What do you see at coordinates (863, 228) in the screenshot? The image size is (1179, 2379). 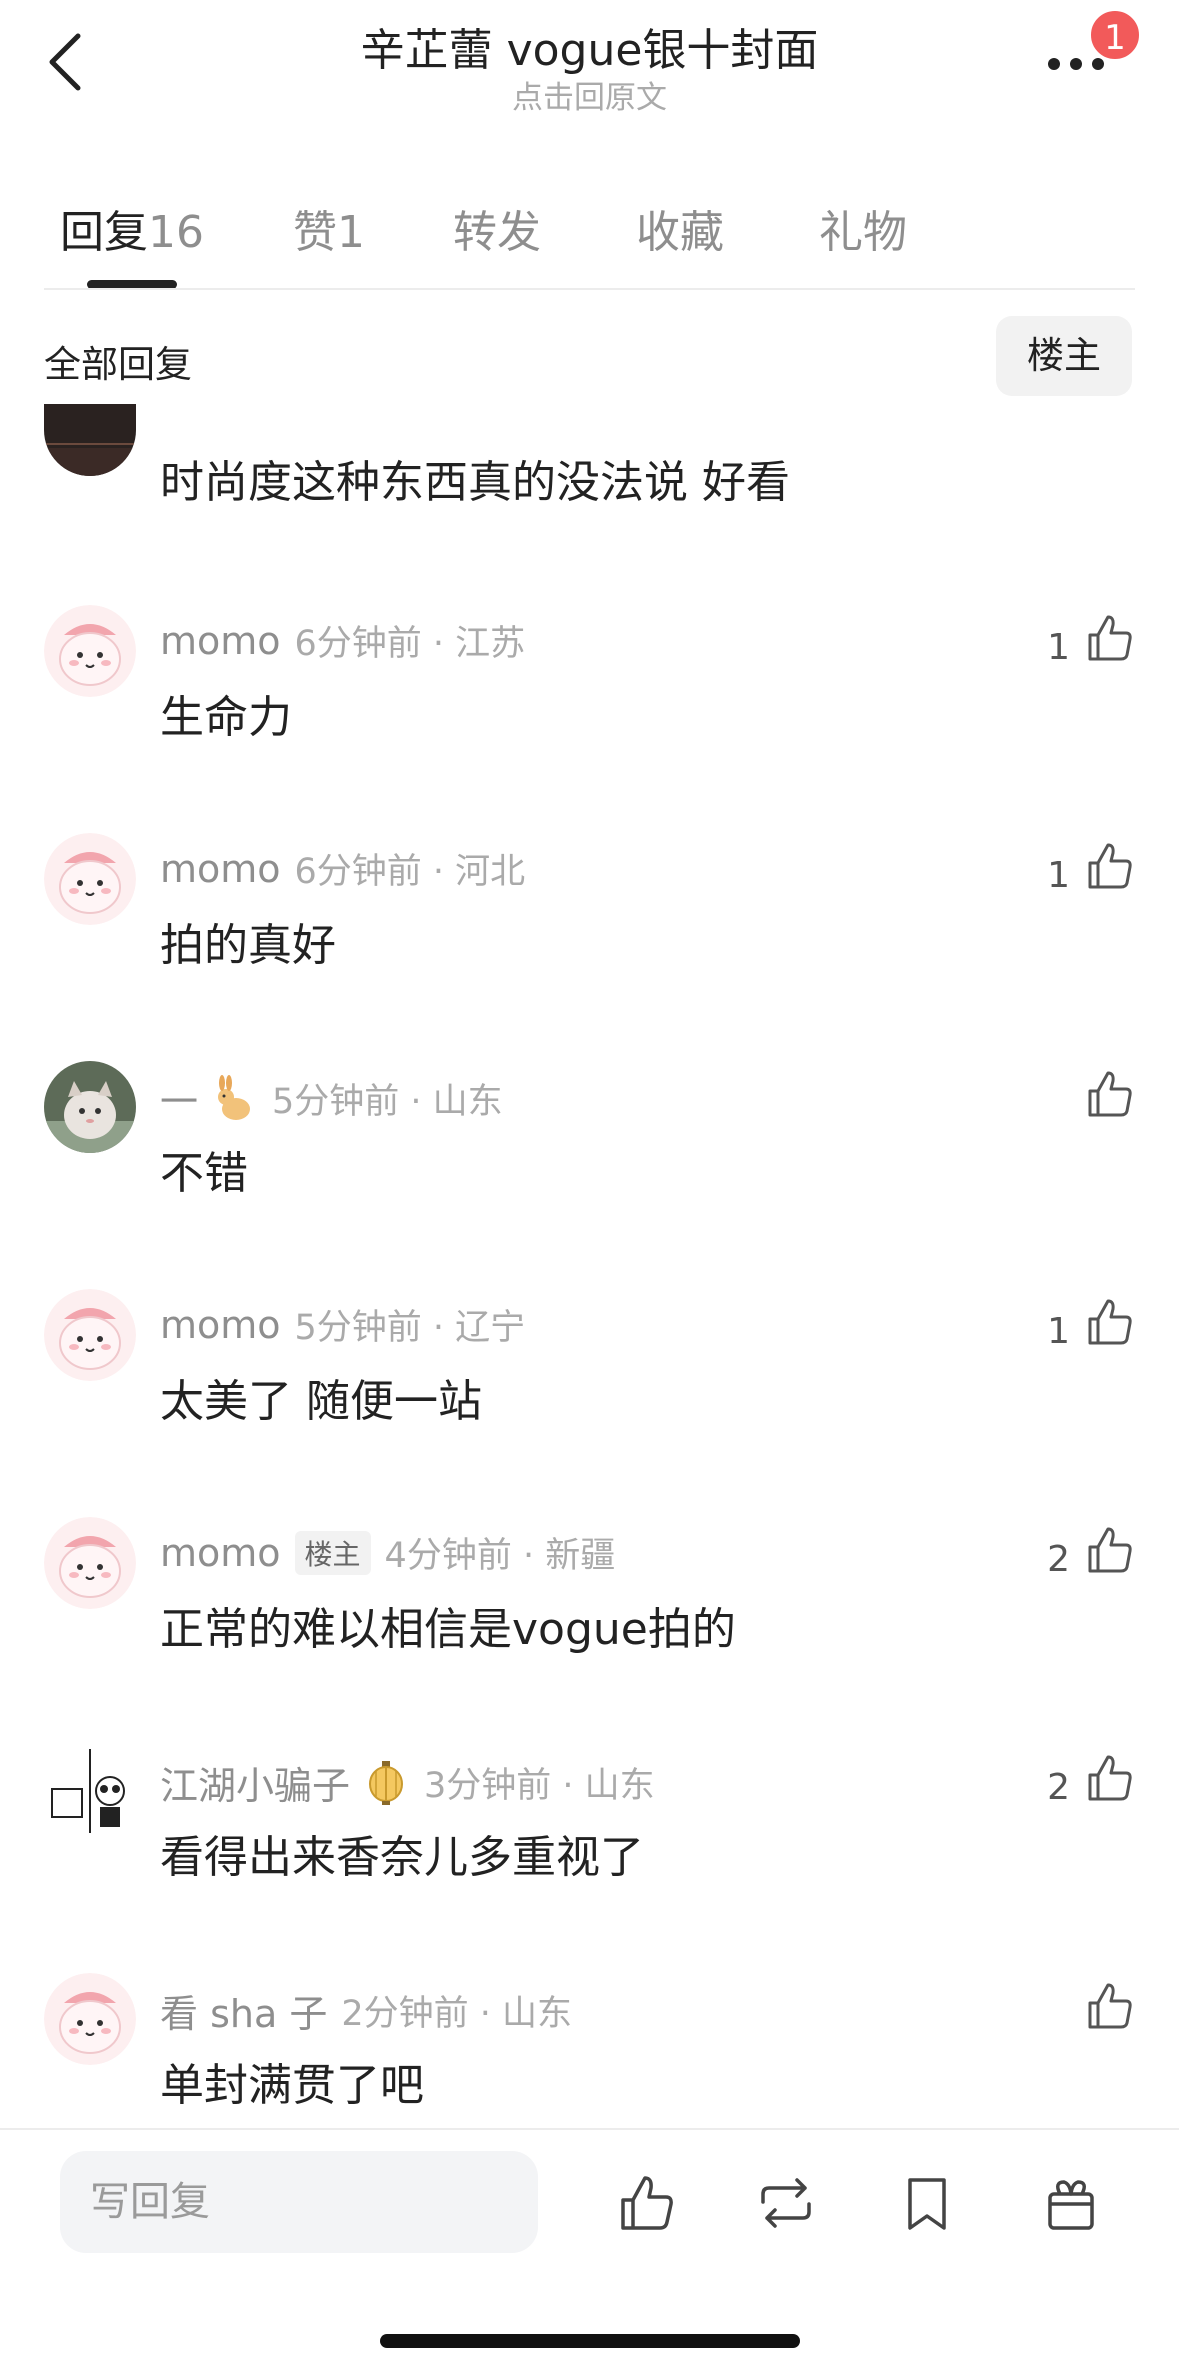 I see `tab-gifts: 礼物` at bounding box center [863, 228].